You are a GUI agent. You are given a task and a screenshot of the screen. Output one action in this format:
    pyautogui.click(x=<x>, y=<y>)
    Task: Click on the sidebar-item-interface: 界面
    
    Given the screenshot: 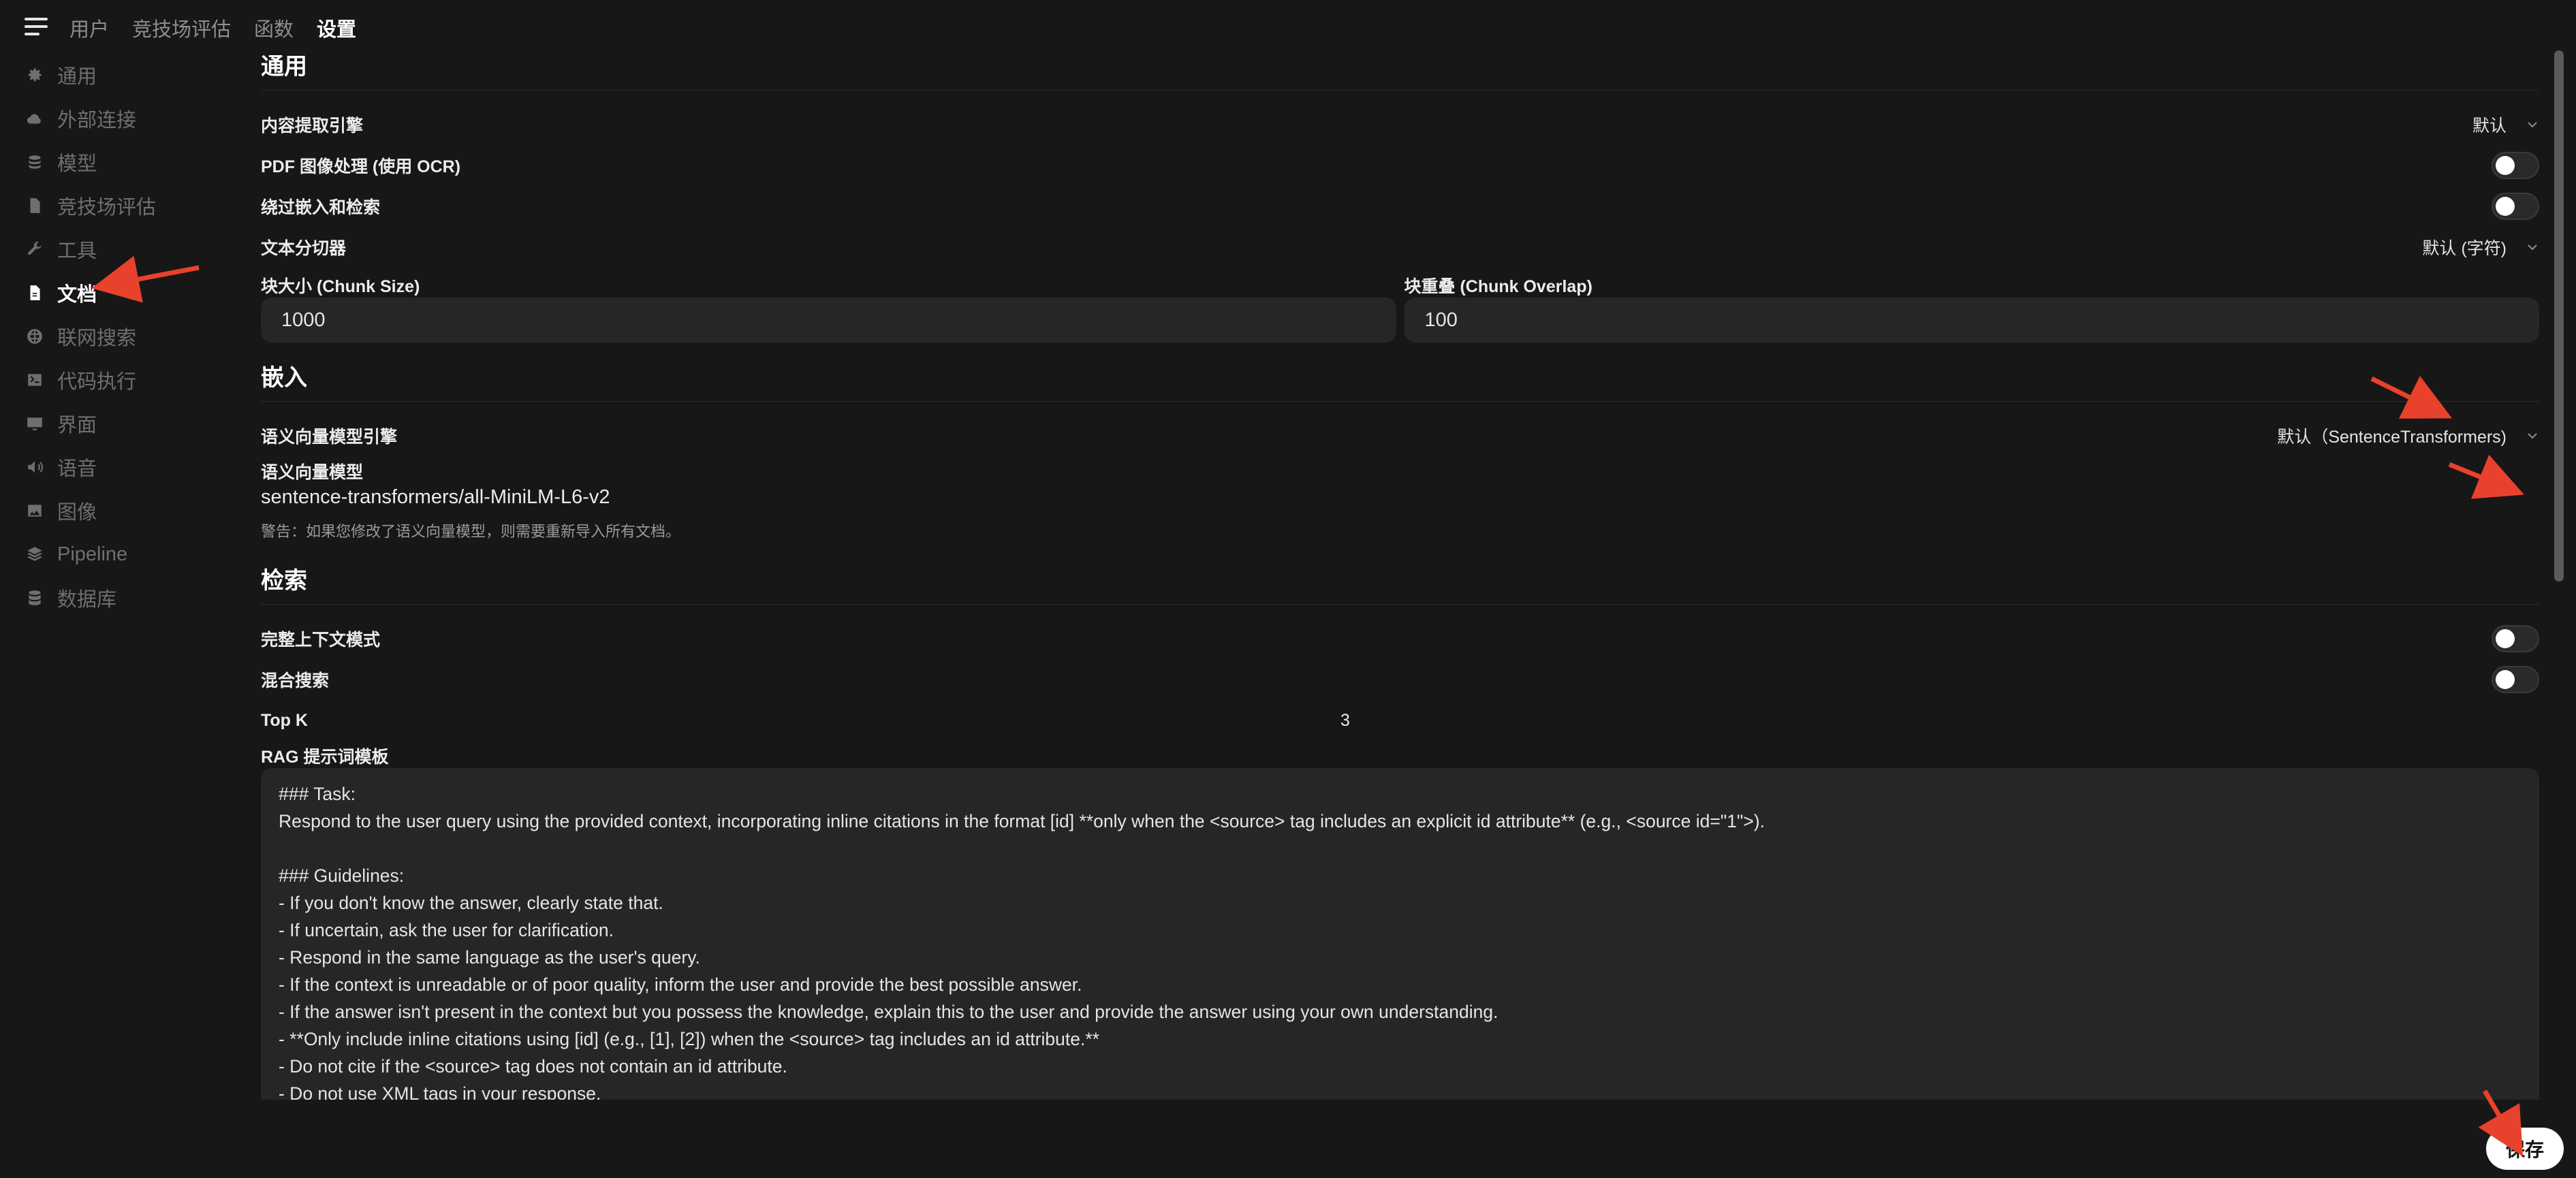 What is the action you would take?
    pyautogui.click(x=128, y=423)
    